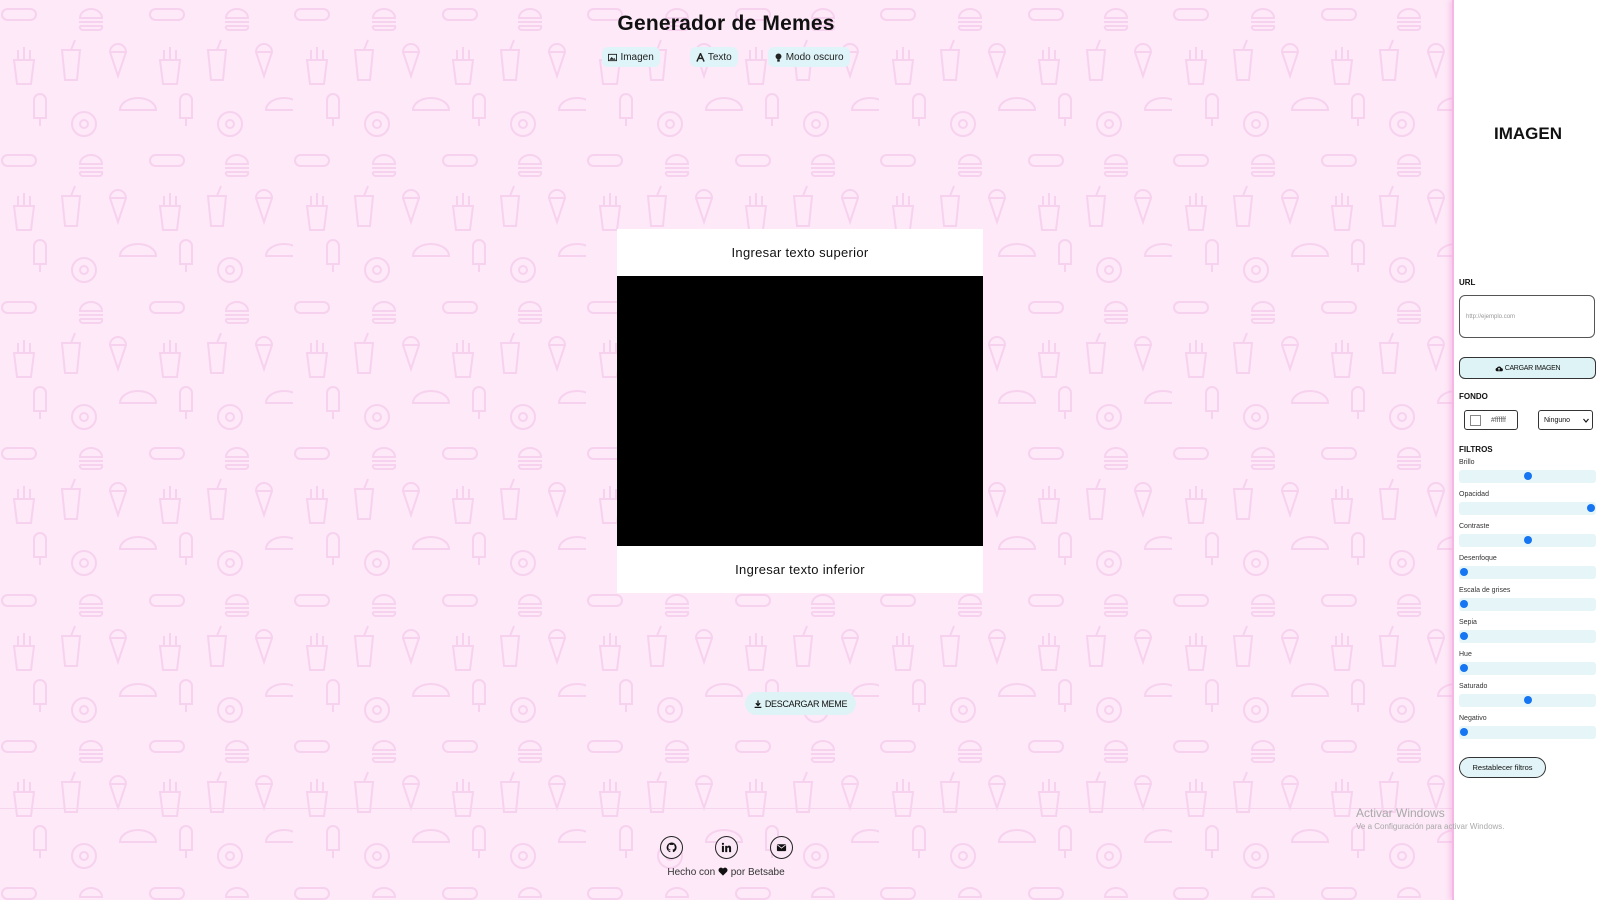  I want to click on meme-image, so click(800, 411).